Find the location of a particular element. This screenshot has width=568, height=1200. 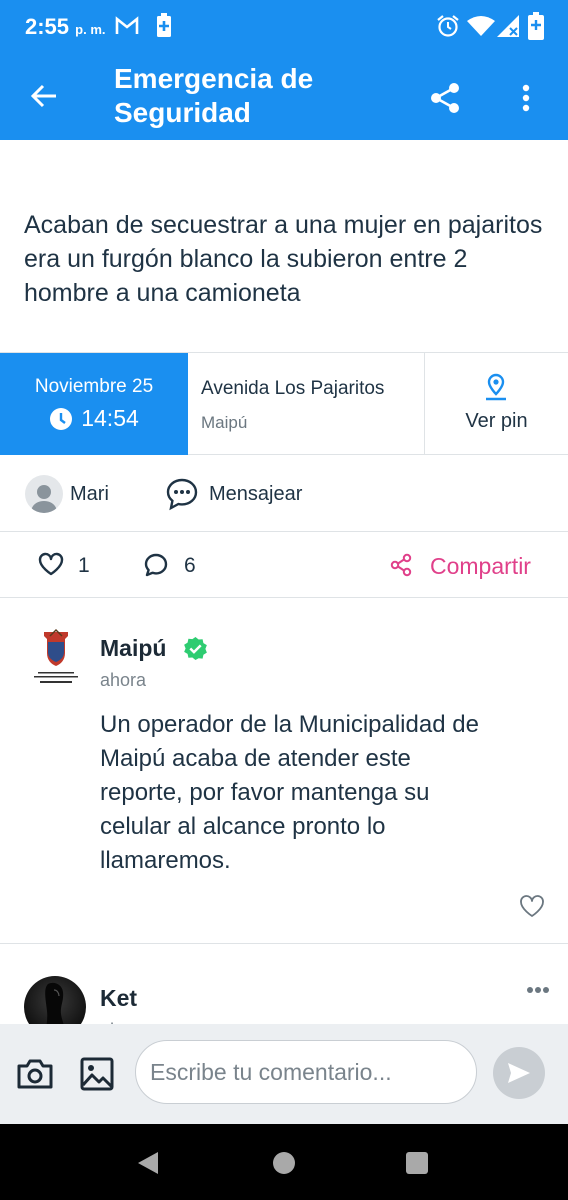

gallery-button is located at coordinates (97, 1074).